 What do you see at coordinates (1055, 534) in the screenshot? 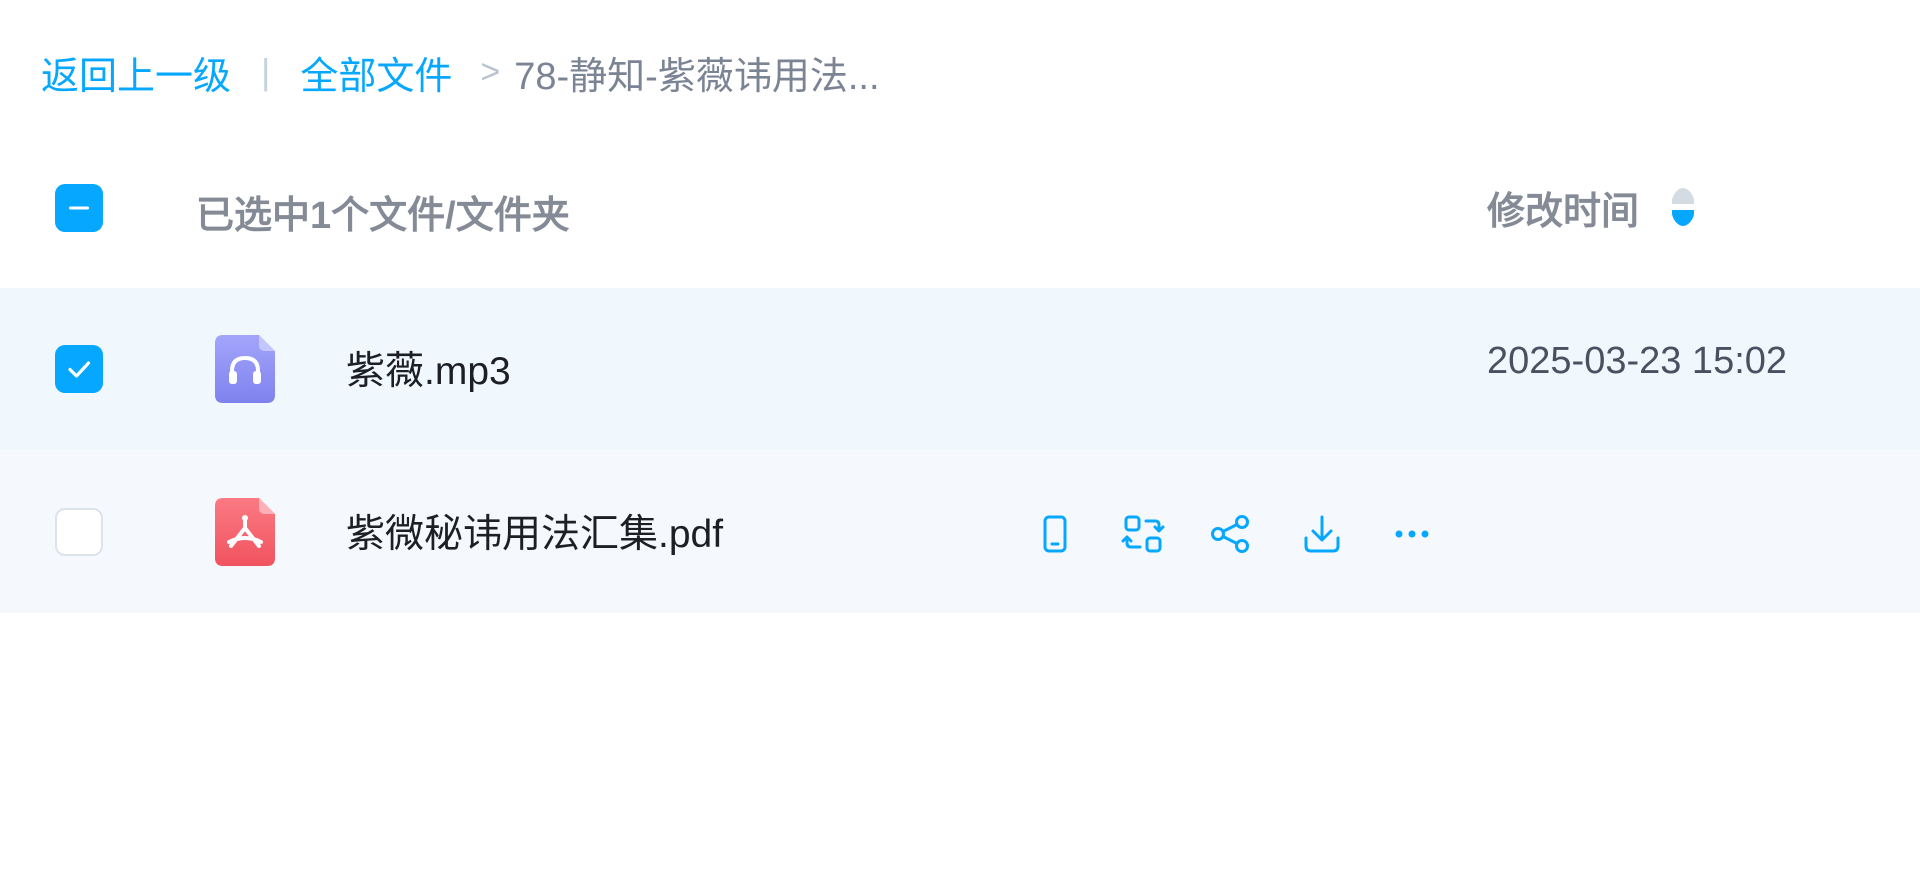
I see `phone-icon` at bounding box center [1055, 534].